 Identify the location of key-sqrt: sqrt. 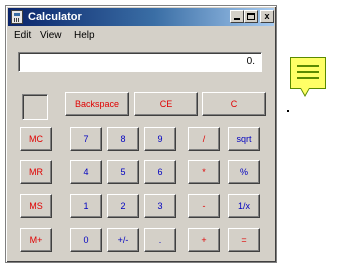
(244, 139).